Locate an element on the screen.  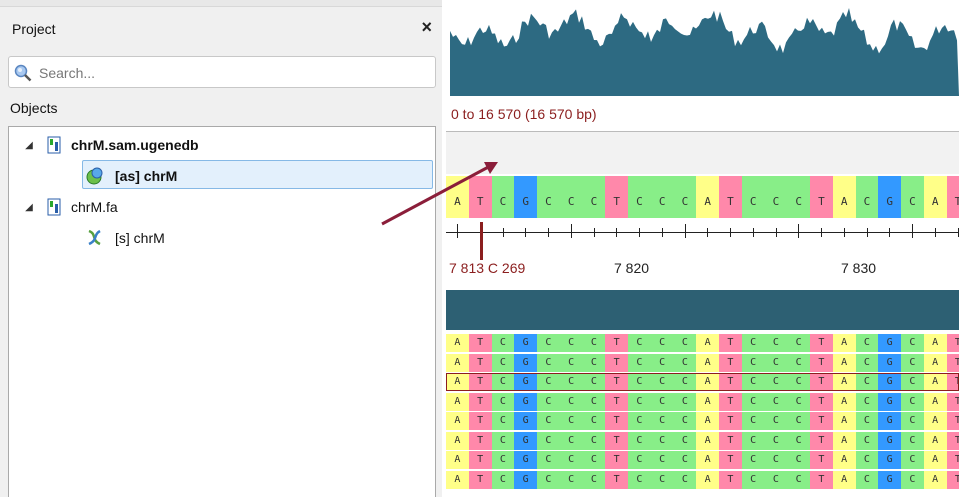
reference-nucleotide: A is located at coordinates (844, 197).